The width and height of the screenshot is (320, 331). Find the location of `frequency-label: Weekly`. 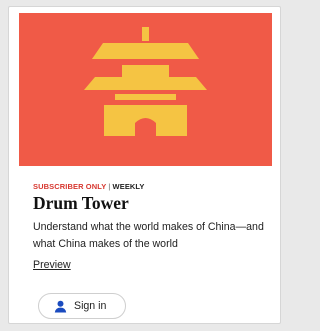

frequency-label: Weekly is located at coordinates (128, 186).